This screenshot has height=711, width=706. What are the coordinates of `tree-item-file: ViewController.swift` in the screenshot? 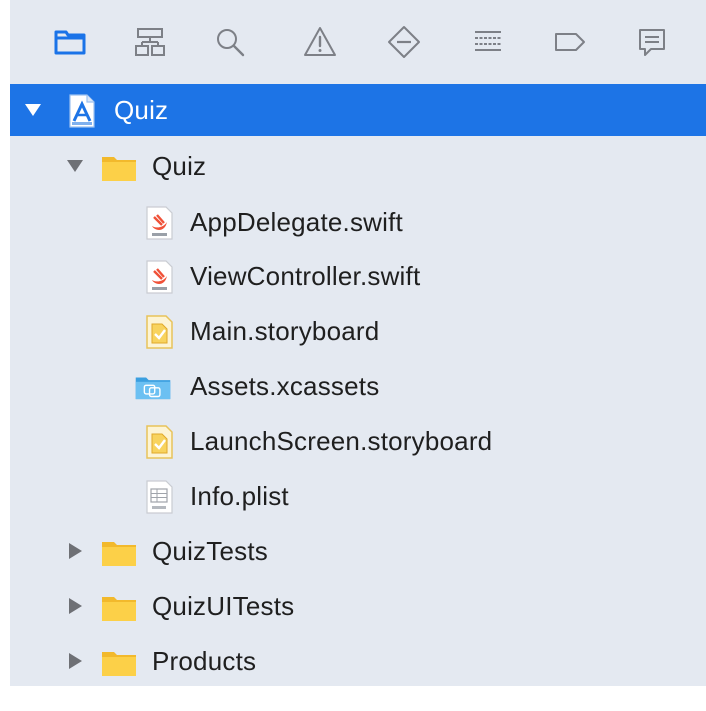 It's located at (358, 276).